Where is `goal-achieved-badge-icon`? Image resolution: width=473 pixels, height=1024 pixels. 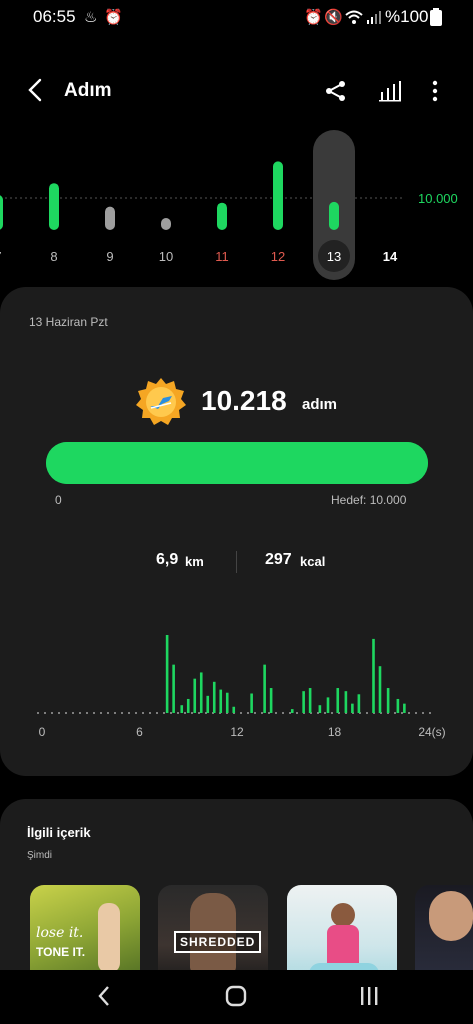
goal-achieved-badge-icon is located at coordinates (161, 401).